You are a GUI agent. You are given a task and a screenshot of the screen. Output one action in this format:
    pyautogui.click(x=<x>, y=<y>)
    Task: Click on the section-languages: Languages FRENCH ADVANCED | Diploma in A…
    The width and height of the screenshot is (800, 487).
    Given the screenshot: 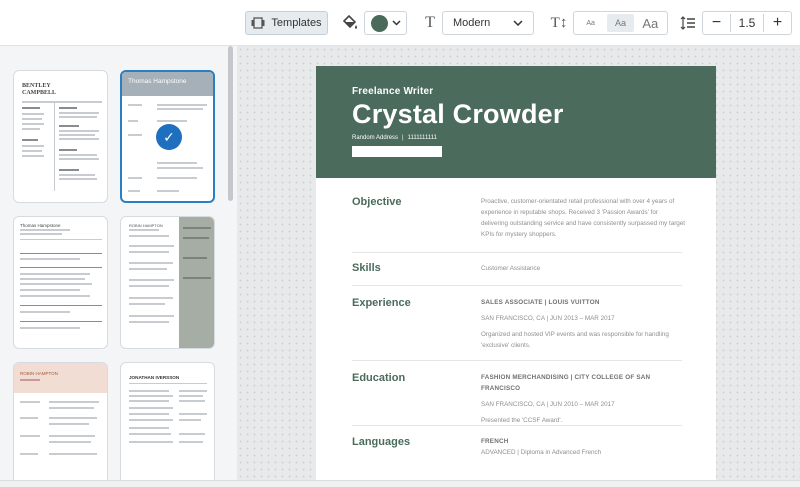 What is the action you would take?
    pyautogui.click(x=517, y=456)
    